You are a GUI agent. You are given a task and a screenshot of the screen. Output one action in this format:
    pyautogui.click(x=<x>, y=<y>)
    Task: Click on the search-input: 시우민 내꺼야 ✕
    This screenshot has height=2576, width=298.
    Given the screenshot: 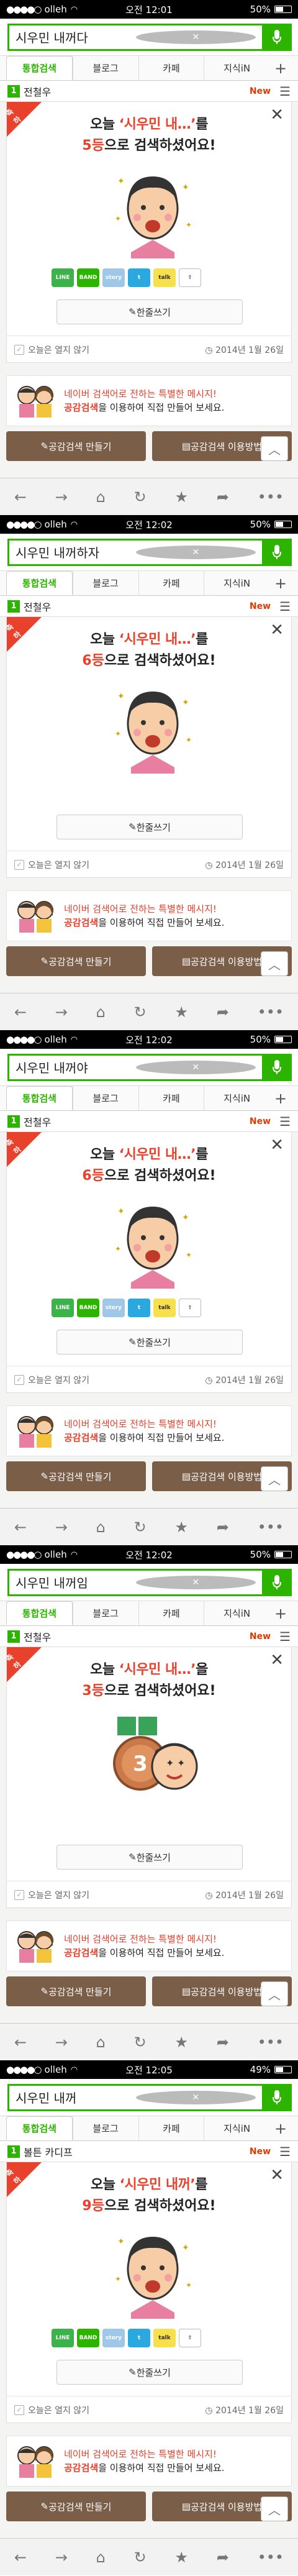 What is the action you would take?
    pyautogui.click(x=134, y=1067)
    